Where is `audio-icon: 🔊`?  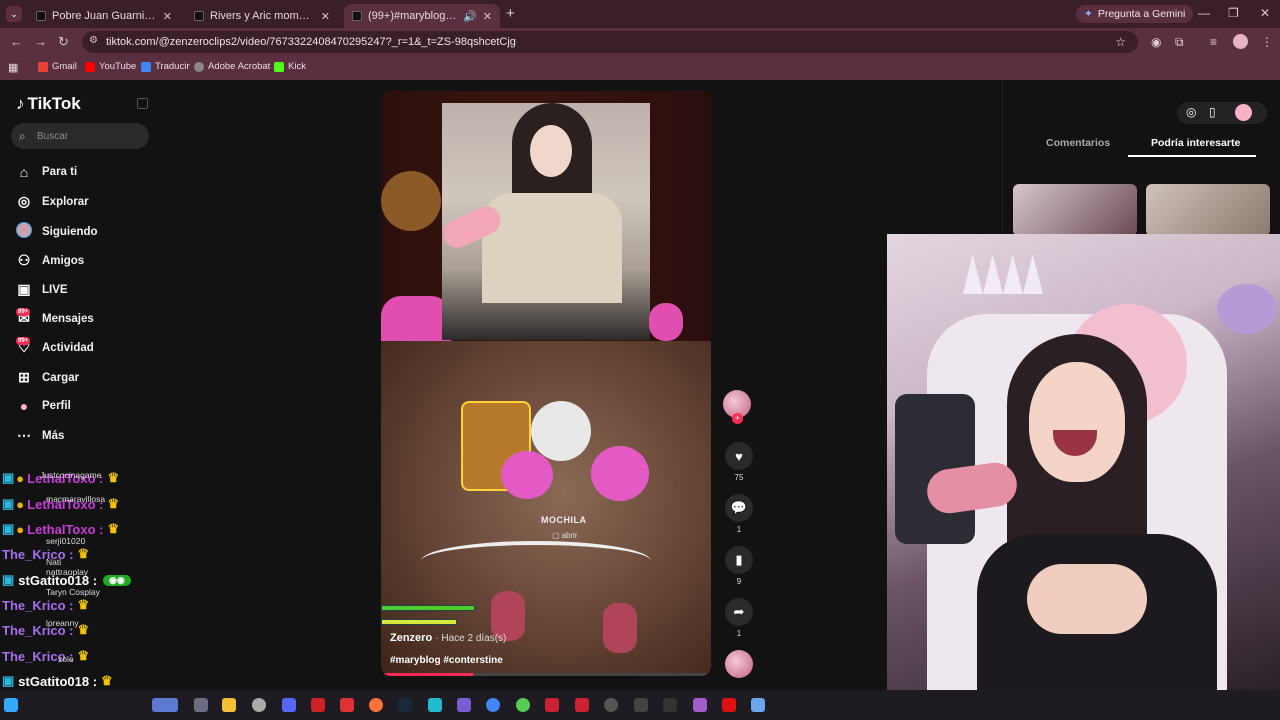 audio-icon: 🔊 is located at coordinates (470, 16).